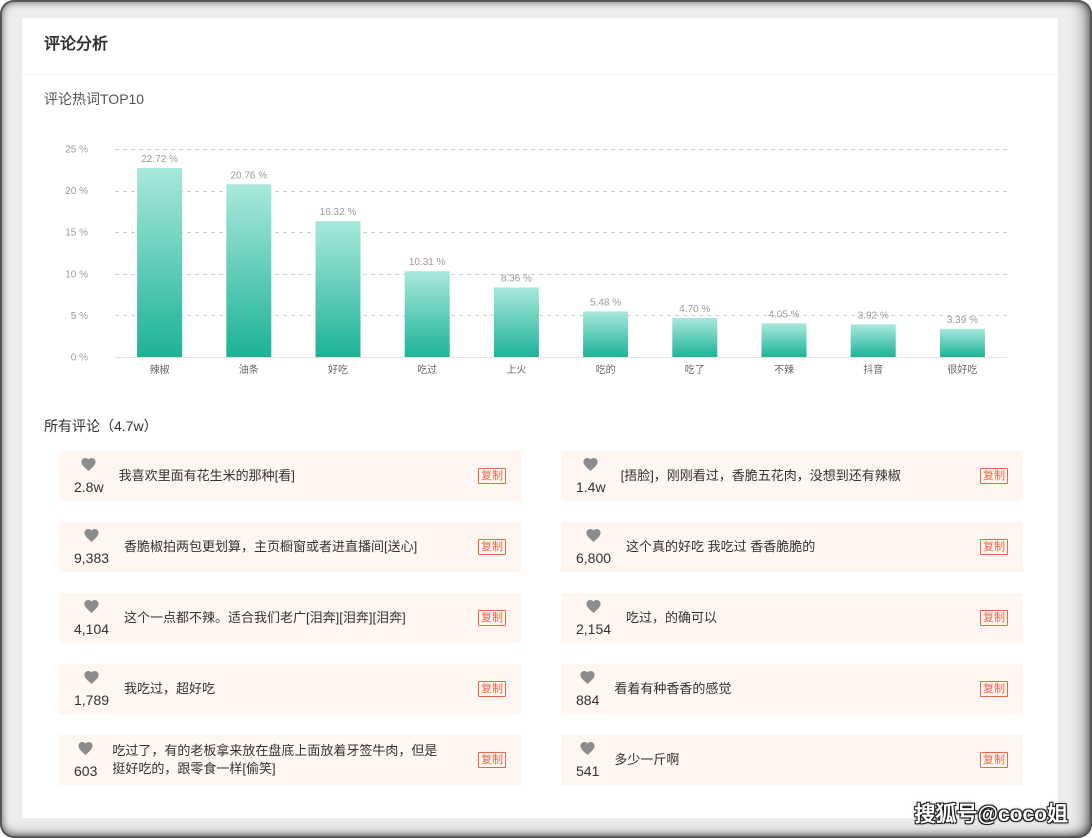 The height and width of the screenshot is (838, 1092). Describe the element at coordinates (76, 150) in the screenshot. I see `y-tick-label: 25 %` at that location.